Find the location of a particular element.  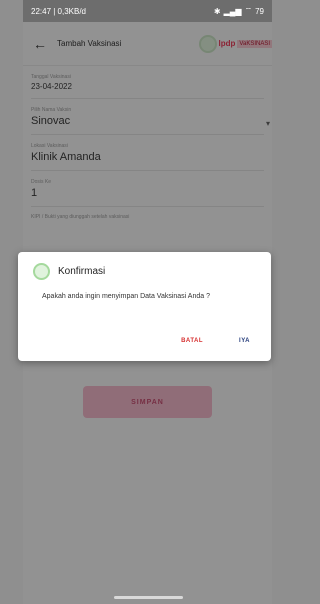

confirm-button: IYA is located at coordinates (244, 341).